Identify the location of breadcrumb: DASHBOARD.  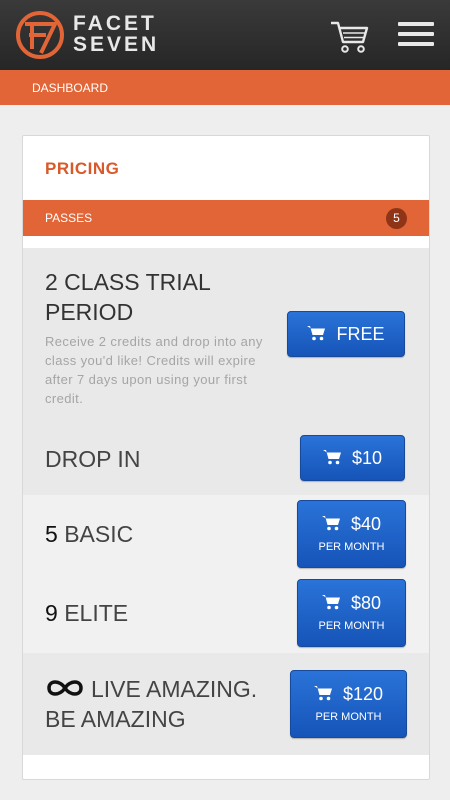
(225, 87).